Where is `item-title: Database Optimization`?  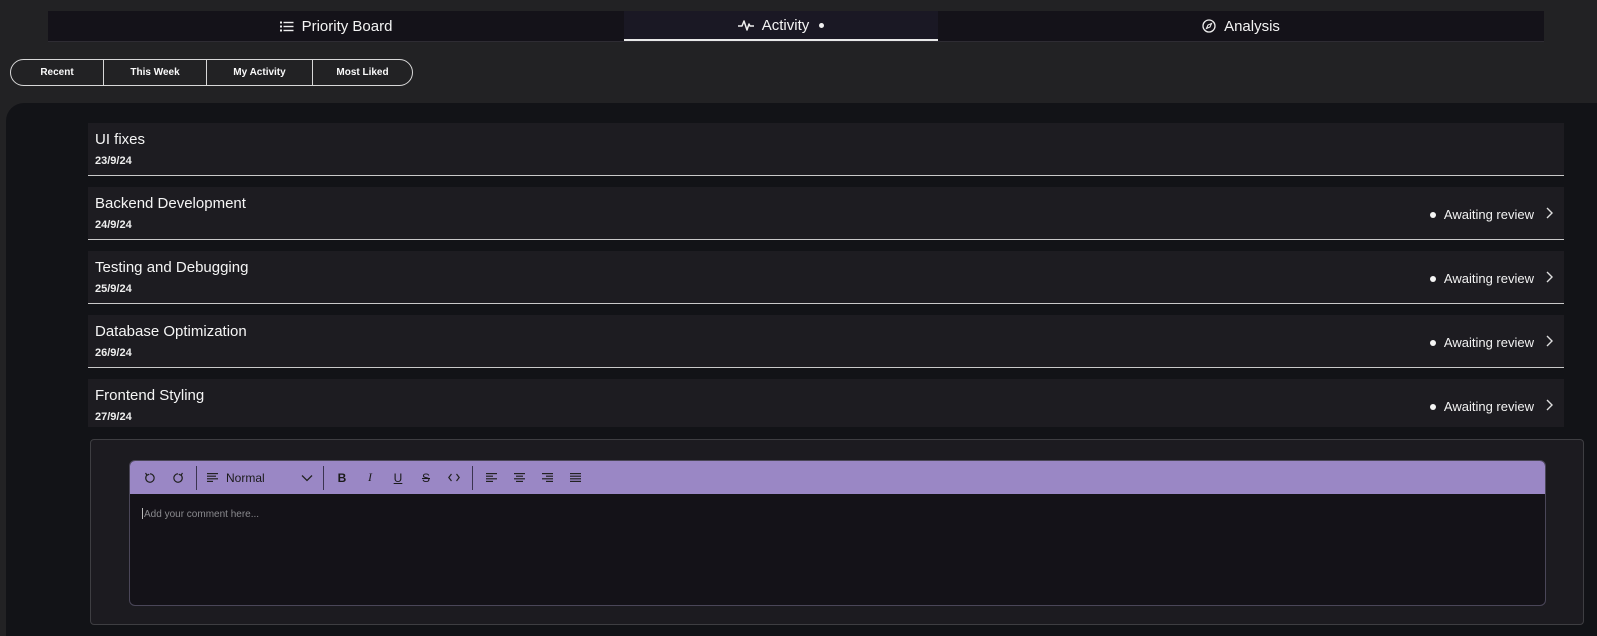 item-title: Database Optimization is located at coordinates (171, 331).